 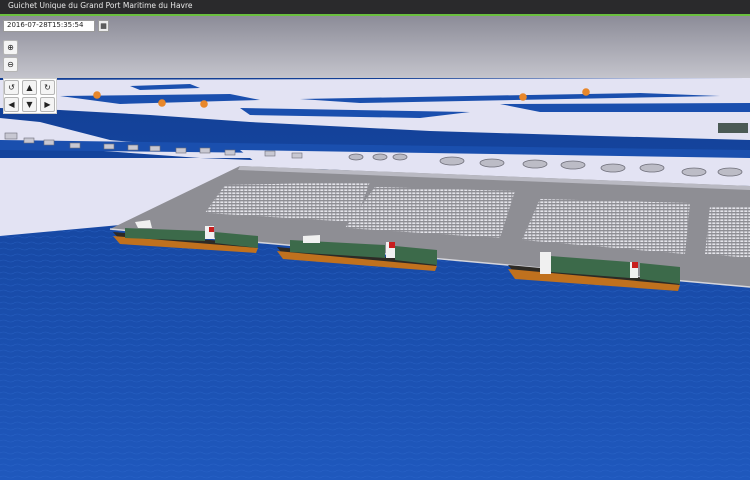 I want to click on rotate-right-icon: ↻, so click(x=47, y=87).